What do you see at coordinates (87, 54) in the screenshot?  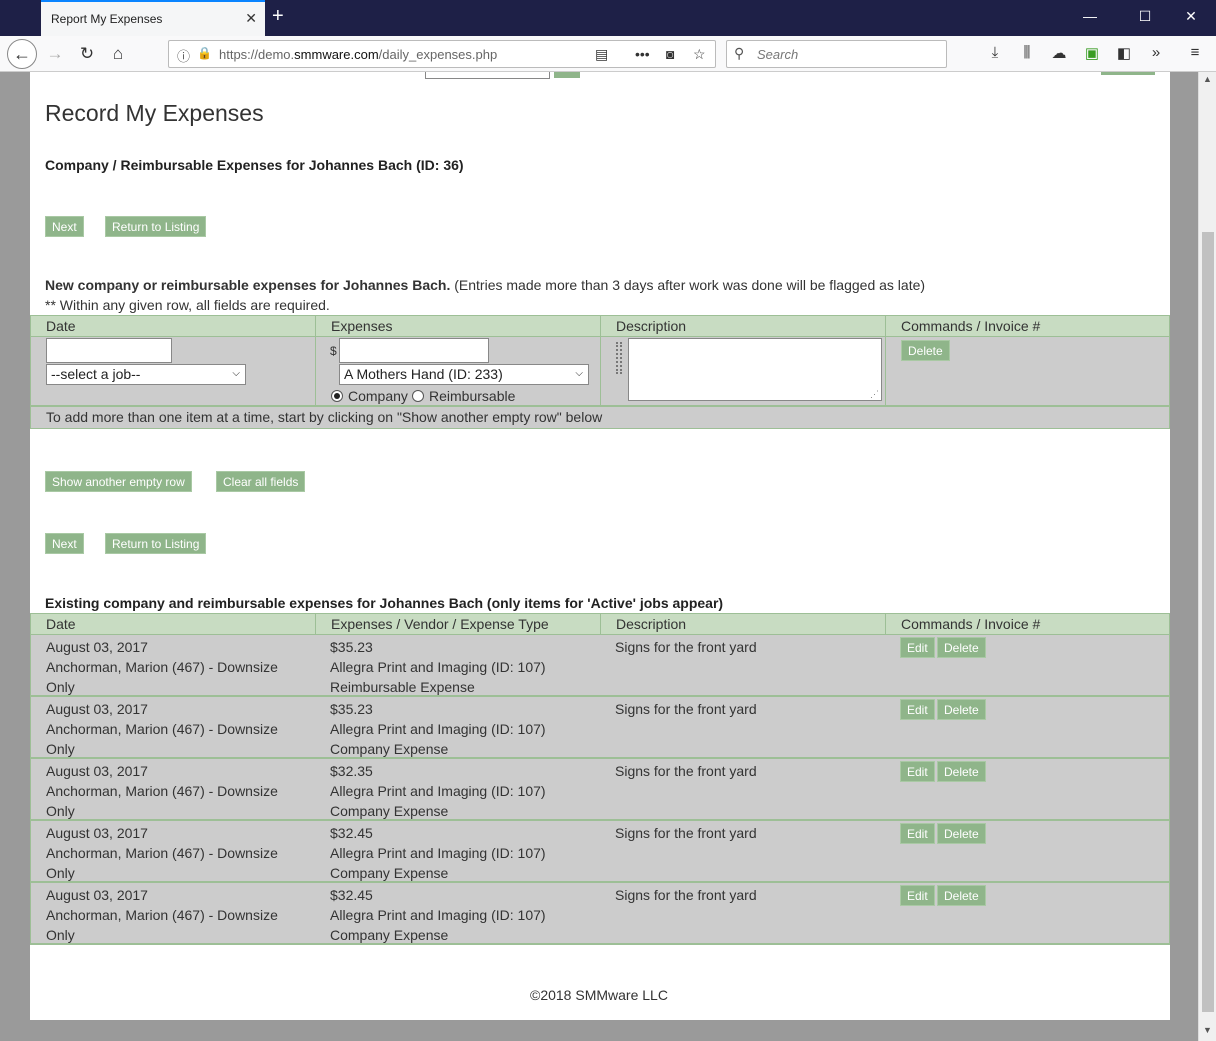 I see `reload-icon: ↻` at bounding box center [87, 54].